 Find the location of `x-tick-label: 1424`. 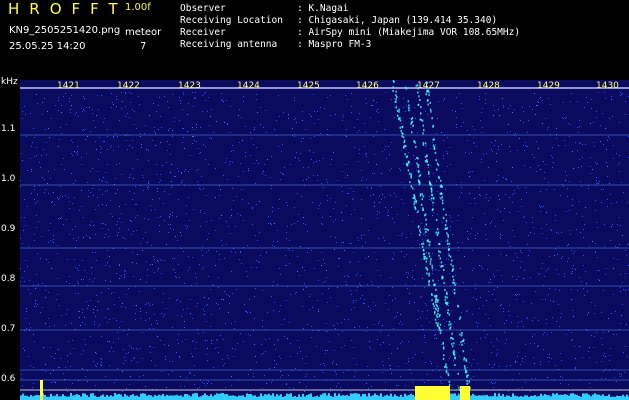

x-tick-label: 1424 is located at coordinates (248, 86).